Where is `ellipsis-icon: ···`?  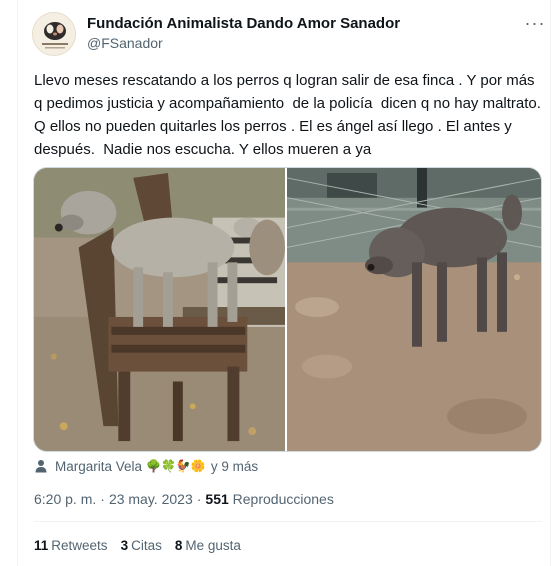 ellipsis-icon: ··· is located at coordinates (535, 23).